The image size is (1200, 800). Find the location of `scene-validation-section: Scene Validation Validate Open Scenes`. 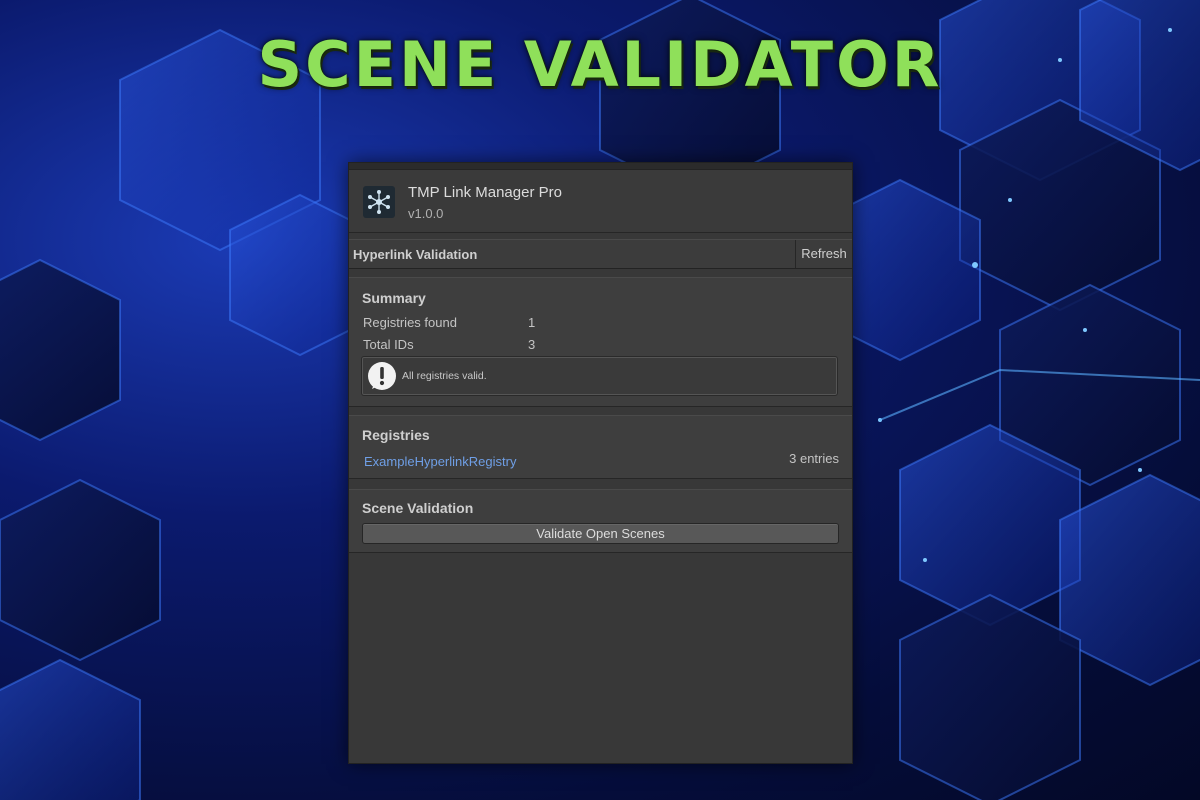

scene-validation-section: Scene Validation Validate Open Scenes is located at coordinates (600, 521).